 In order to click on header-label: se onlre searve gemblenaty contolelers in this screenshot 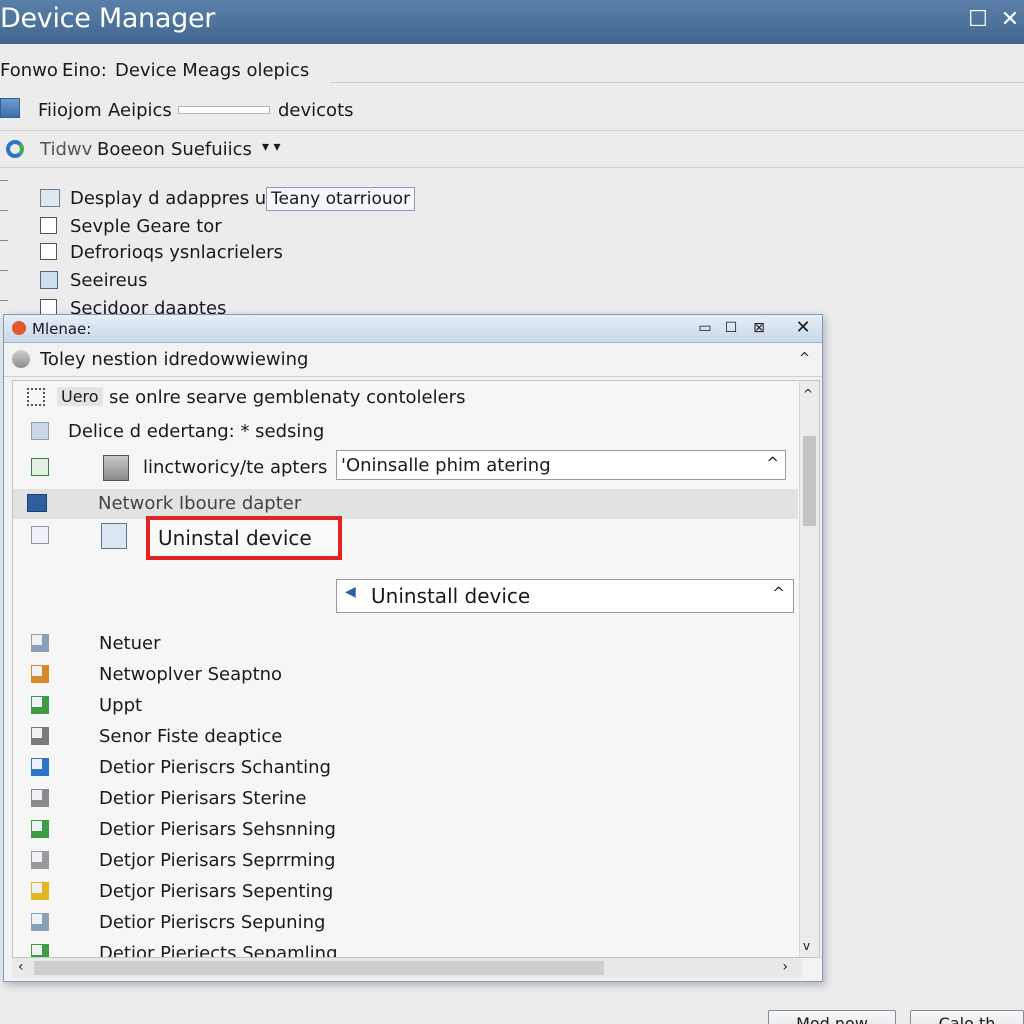, I will do `click(287, 397)`.